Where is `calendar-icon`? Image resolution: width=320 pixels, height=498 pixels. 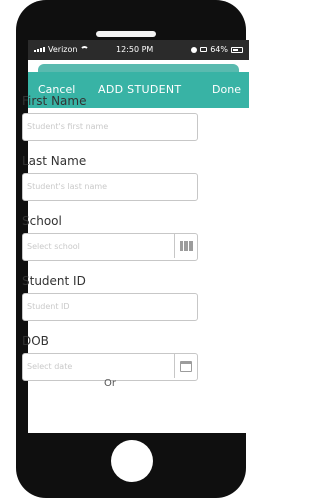 calendar-icon is located at coordinates (186, 366).